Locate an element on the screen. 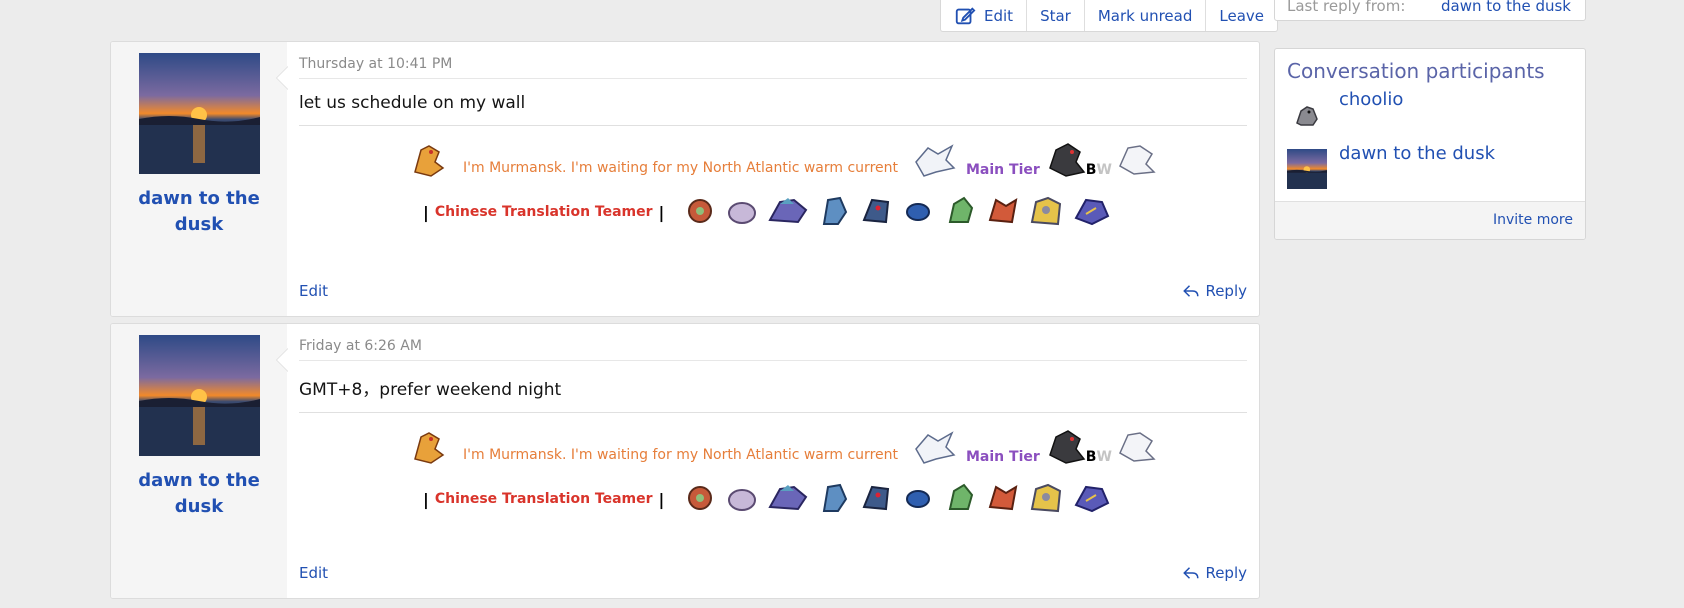 The width and height of the screenshot is (1684, 608). pencil-square-icon is located at coordinates (965, 15).